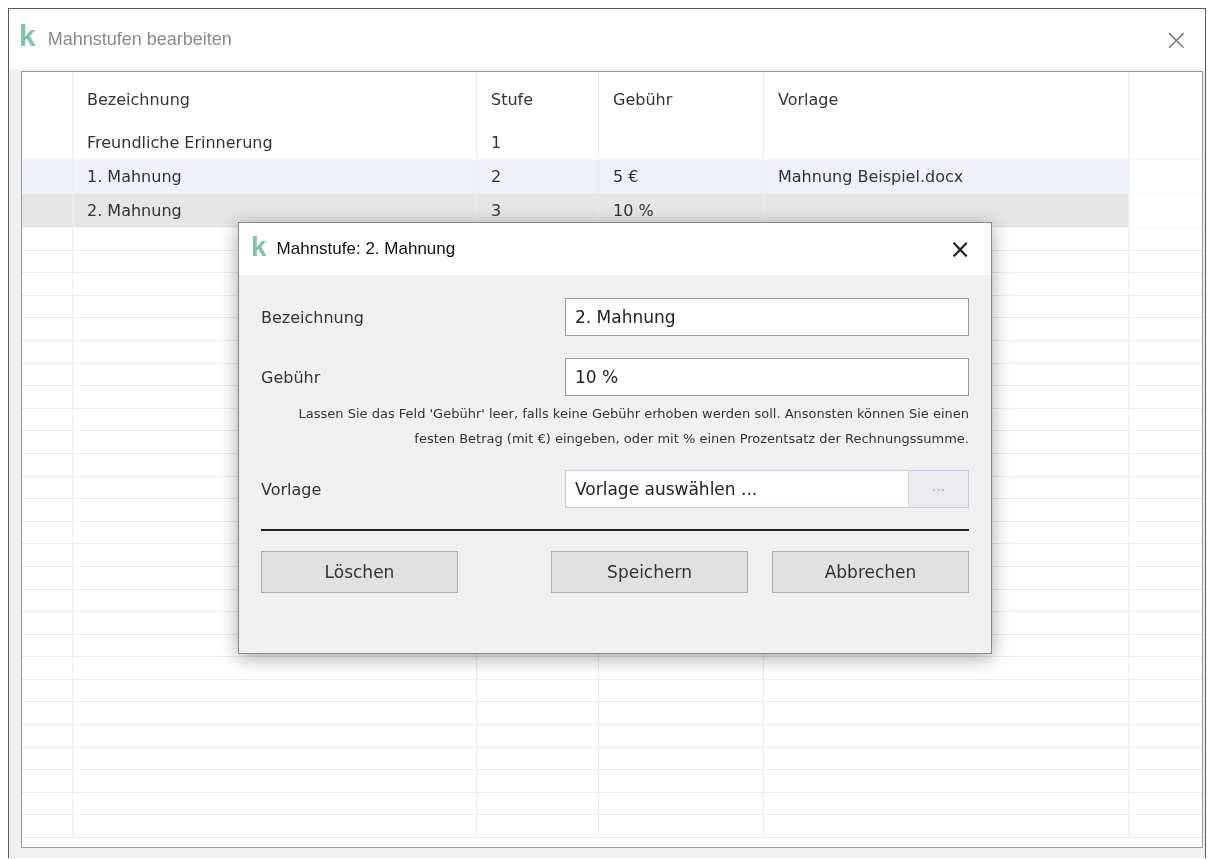 Image resolution: width=1214 pixels, height=860 pixels. What do you see at coordinates (767, 317) in the screenshot?
I see `input-field: 2. Mahnung` at bounding box center [767, 317].